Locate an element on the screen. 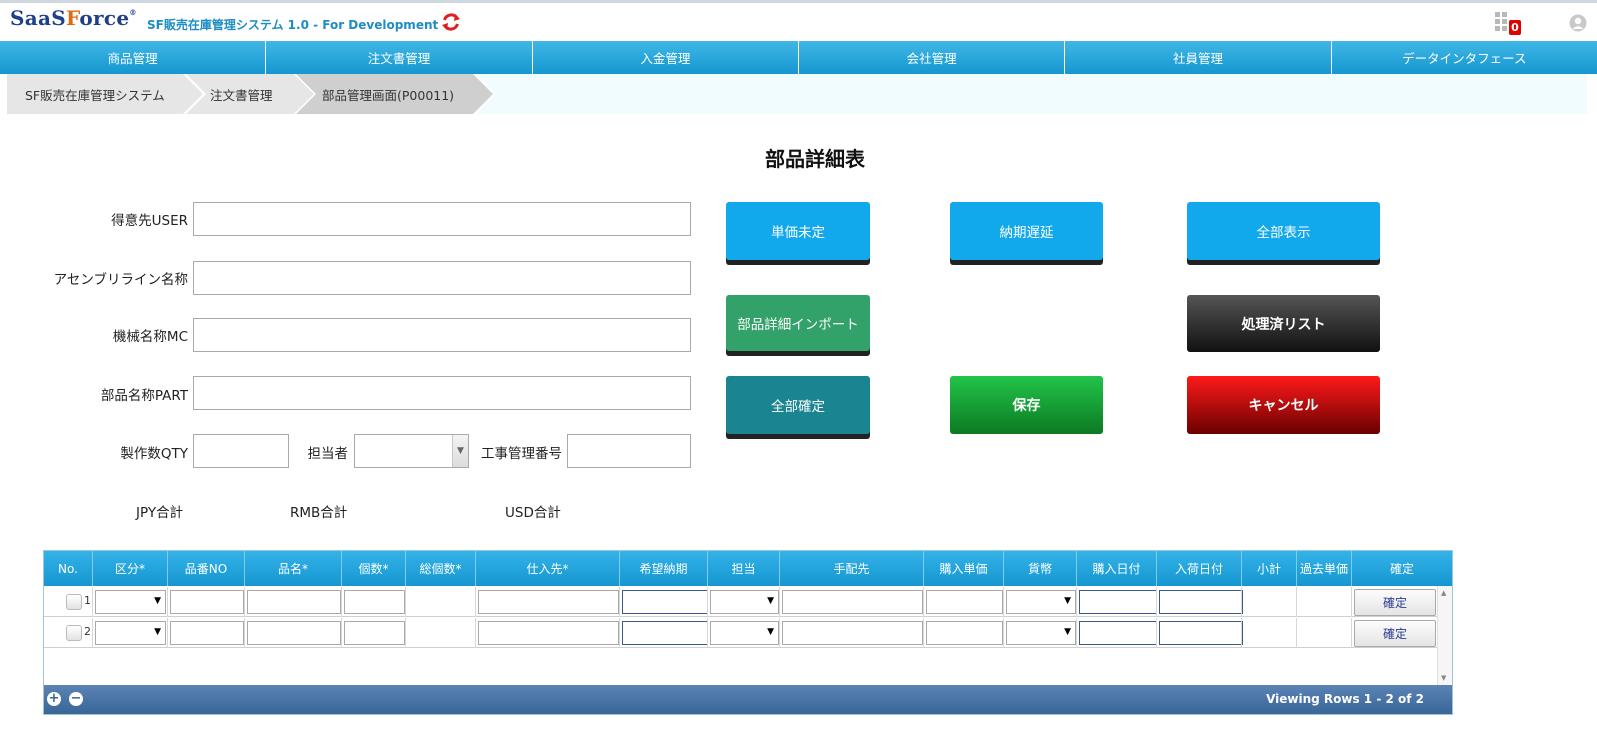  column-header: No. is located at coordinates (68, 568).